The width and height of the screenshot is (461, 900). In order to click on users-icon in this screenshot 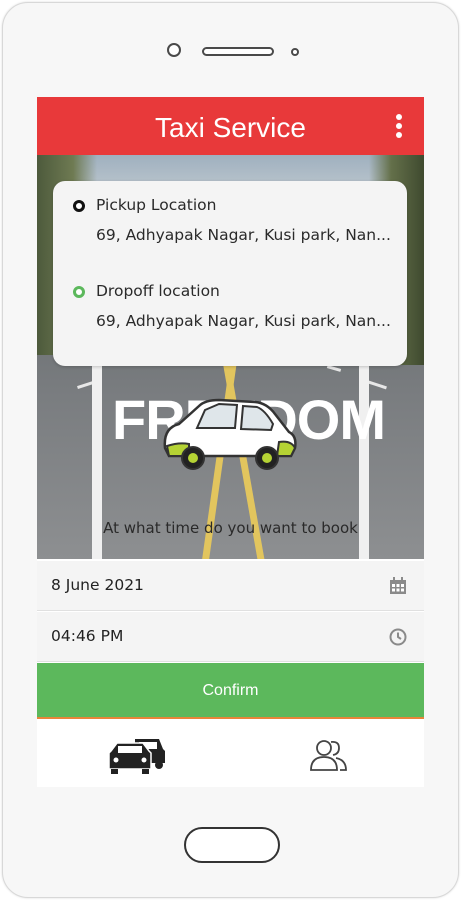, I will do `click(329, 755)`.